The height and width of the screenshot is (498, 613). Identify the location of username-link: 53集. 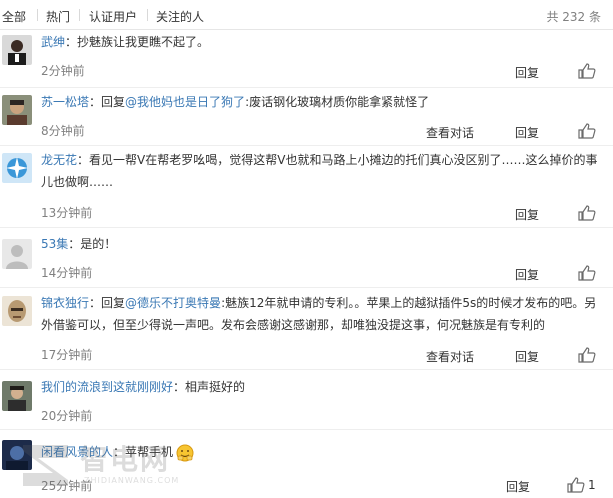
(54, 244).